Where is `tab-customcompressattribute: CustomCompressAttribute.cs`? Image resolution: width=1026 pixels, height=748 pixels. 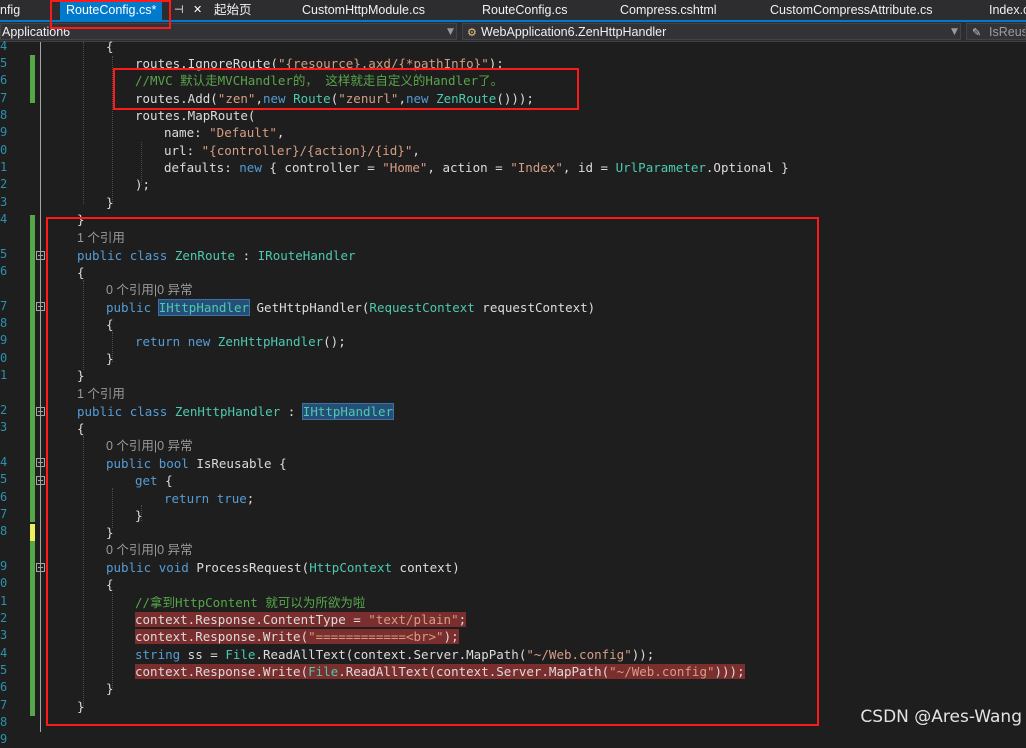 tab-customcompressattribute: CustomCompressAttribute.cs is located at coordinates (851, 10).